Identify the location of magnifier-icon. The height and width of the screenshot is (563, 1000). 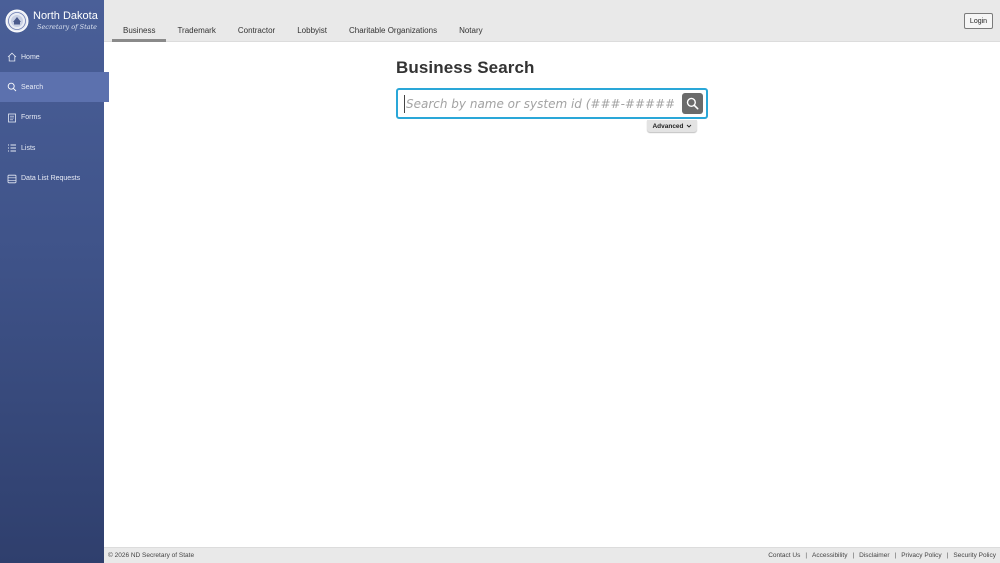
(692, 103).